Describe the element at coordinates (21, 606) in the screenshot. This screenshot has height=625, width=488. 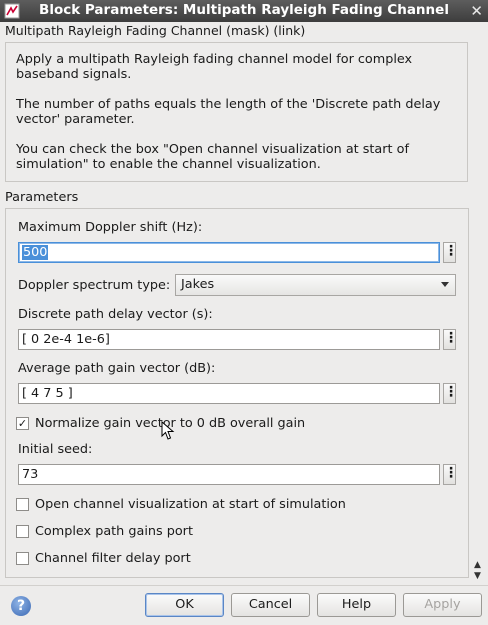
I see `help-icon: ?` at that location.